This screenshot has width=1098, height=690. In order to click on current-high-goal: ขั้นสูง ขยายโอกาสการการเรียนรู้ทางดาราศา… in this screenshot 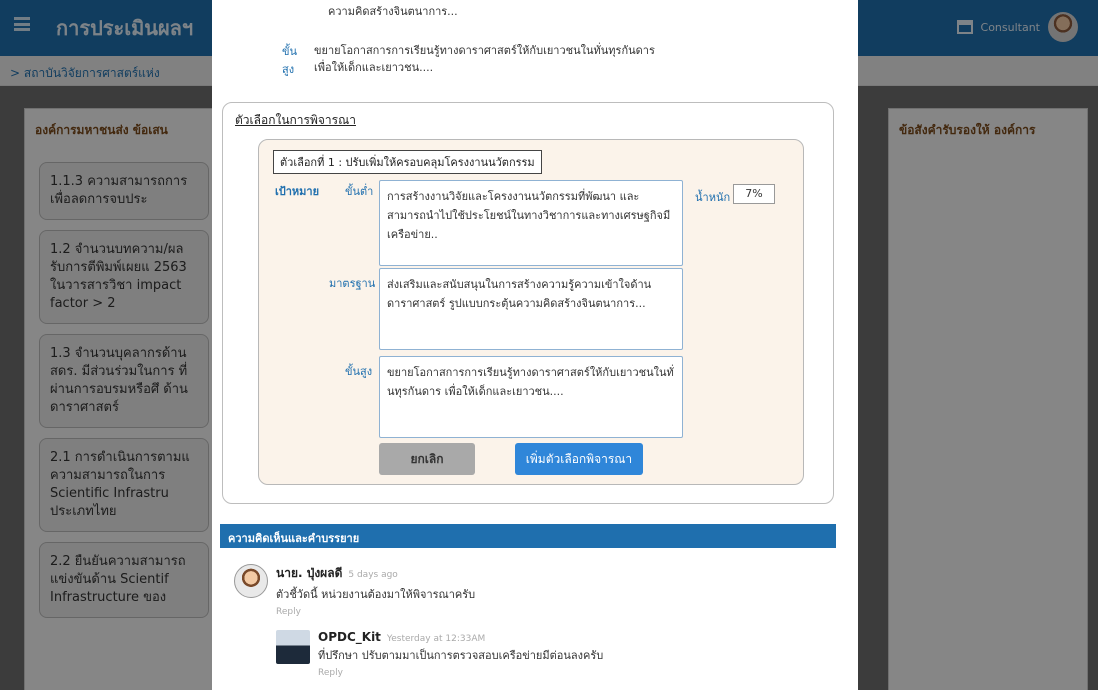, I will do `click(468, 60)`.